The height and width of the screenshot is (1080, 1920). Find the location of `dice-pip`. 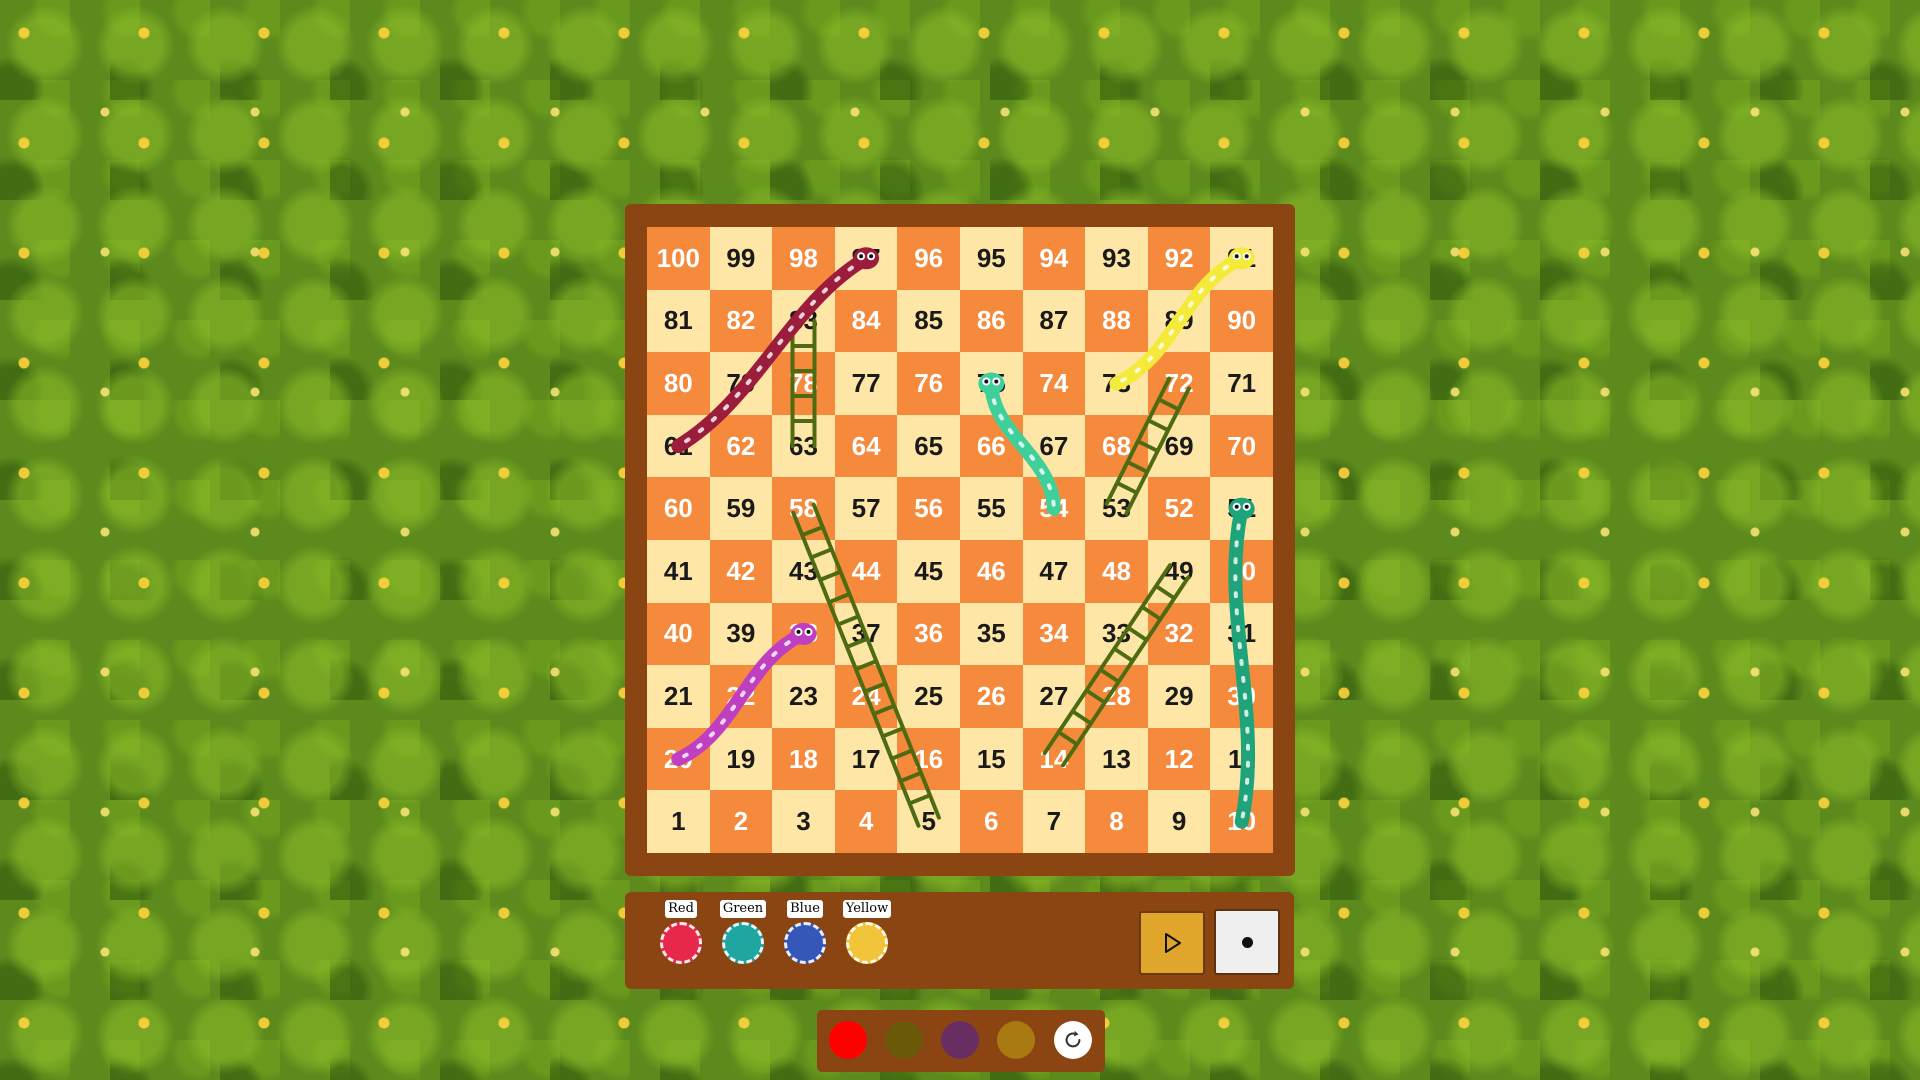

dice-pip is located at coordinates (1247, 942).